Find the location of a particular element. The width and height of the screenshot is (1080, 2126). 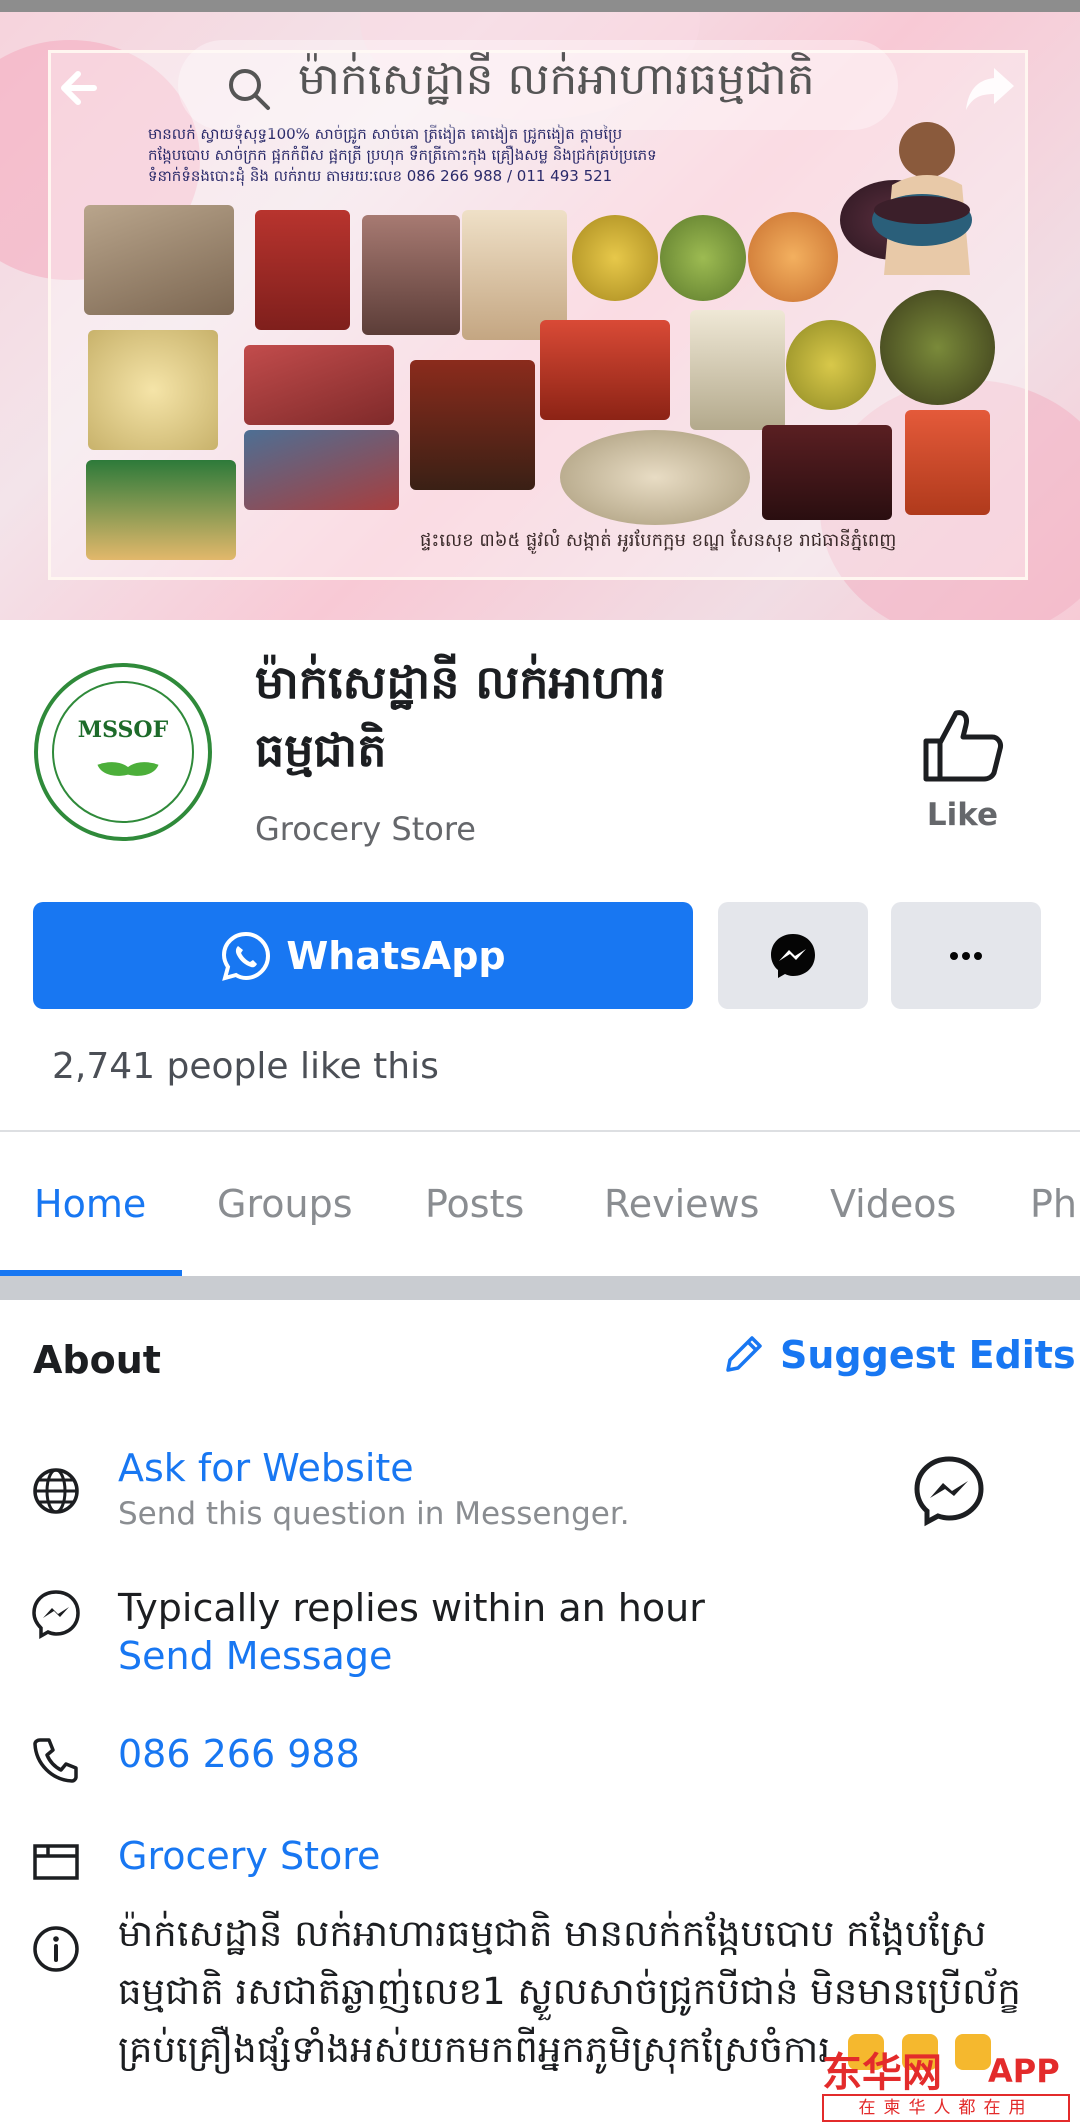

back-arrow-icon is located at coordinates (82, 88).